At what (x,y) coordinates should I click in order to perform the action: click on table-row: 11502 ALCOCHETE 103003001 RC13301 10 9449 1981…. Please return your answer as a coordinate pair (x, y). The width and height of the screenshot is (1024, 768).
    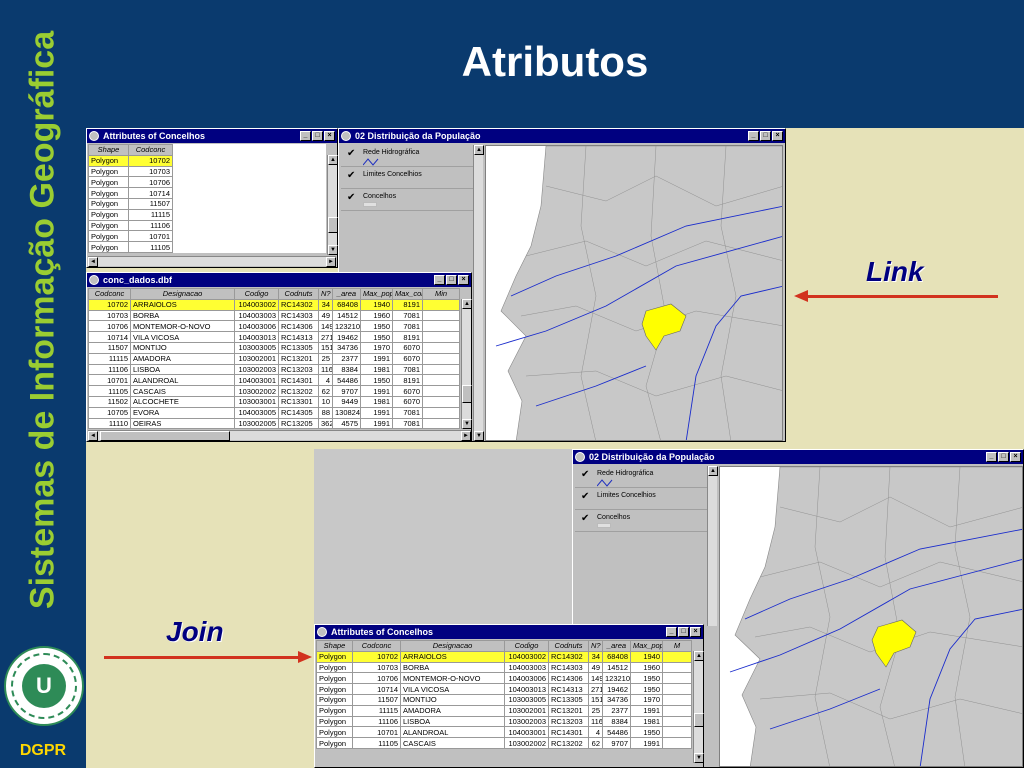
    Looking at the image, I should click on (274, 401).